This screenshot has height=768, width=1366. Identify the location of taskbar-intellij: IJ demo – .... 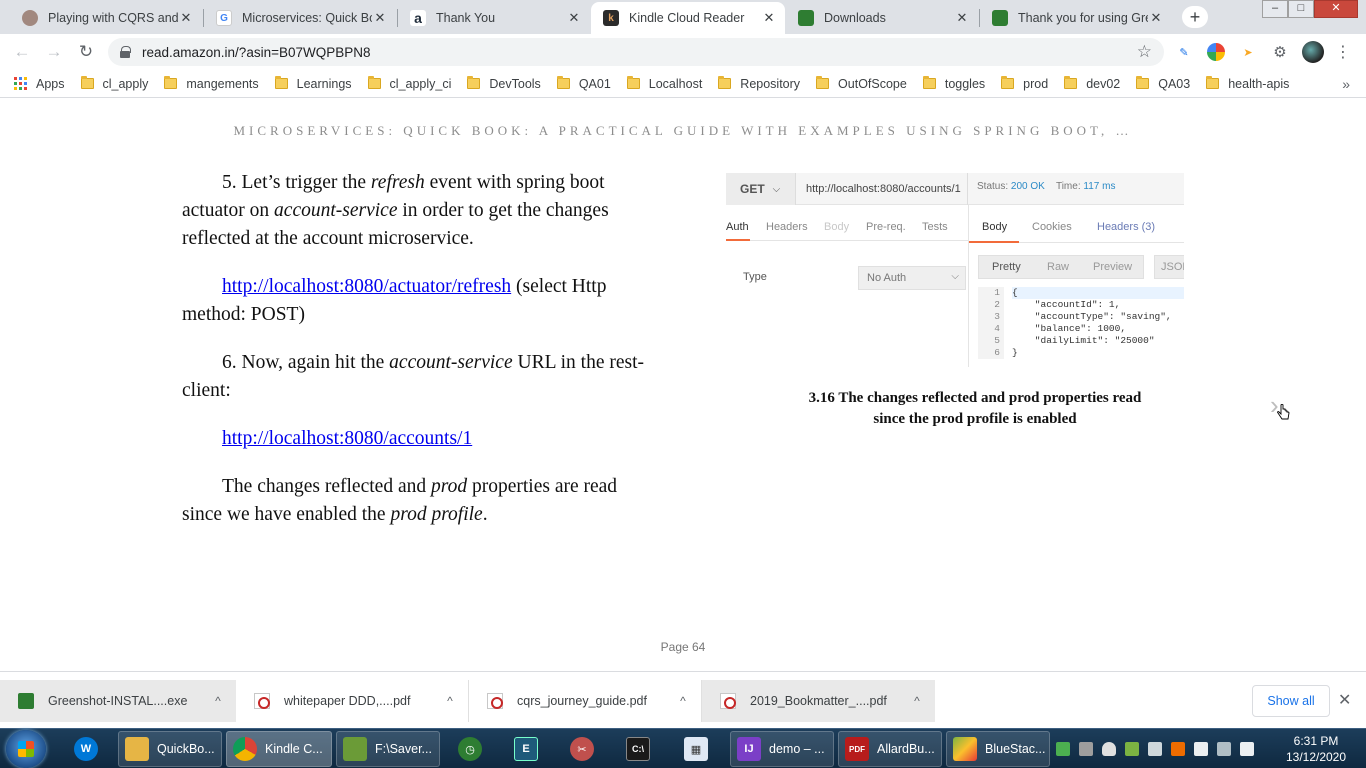
(782, 749).